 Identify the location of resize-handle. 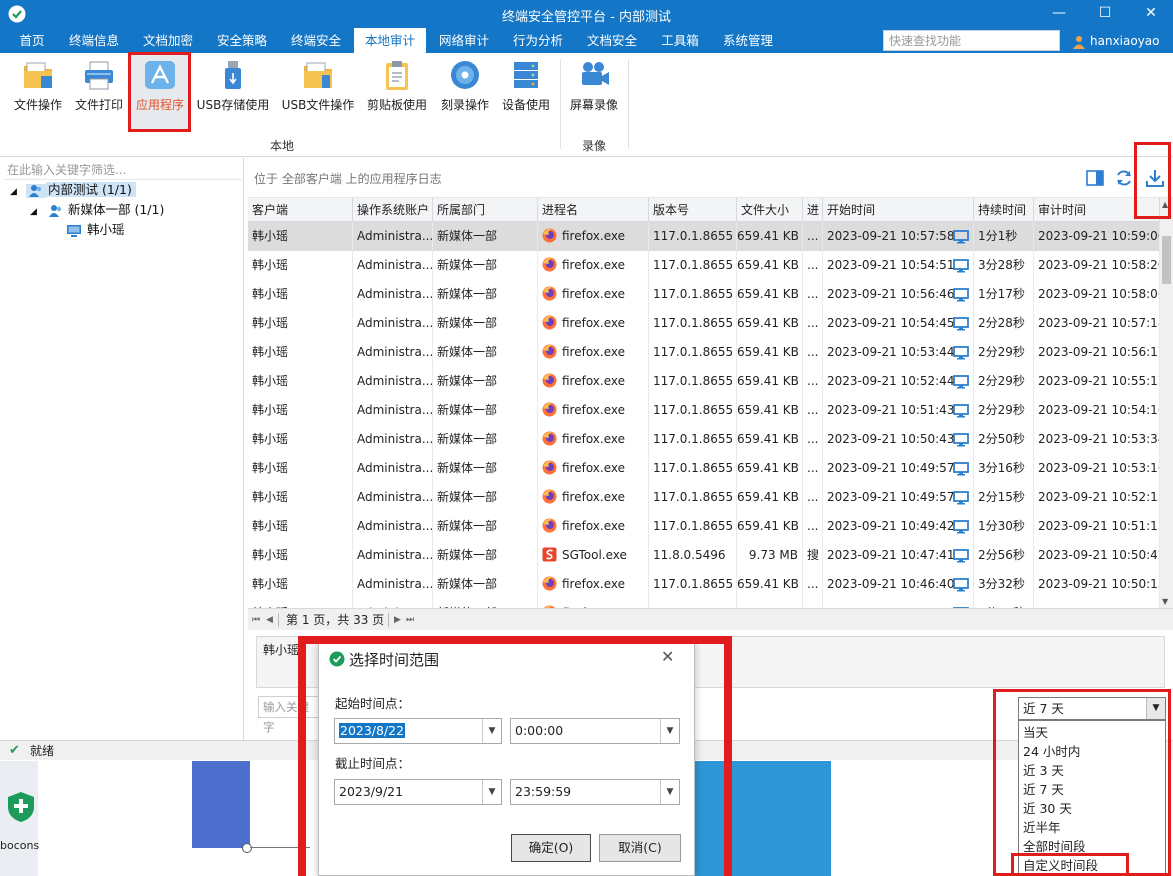
(247, 848).